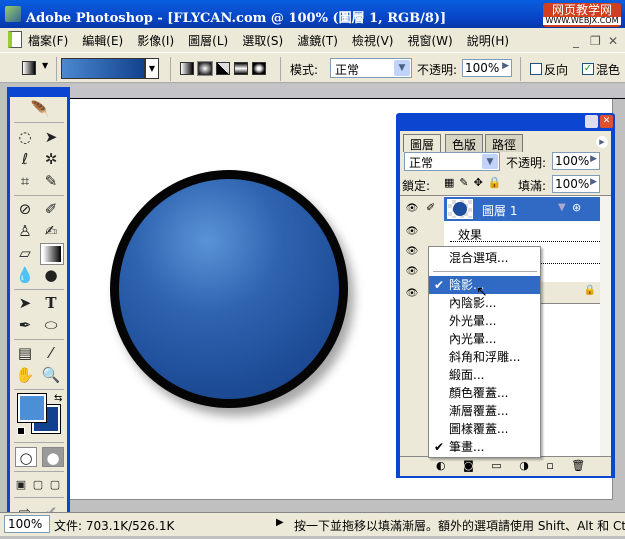 The height and width of the screenshot is (539, 625). What do you see at coordinates (549, 465) in the screenshot?
I see `new-layer-icon: ▫` at bounding box center [549, 465].